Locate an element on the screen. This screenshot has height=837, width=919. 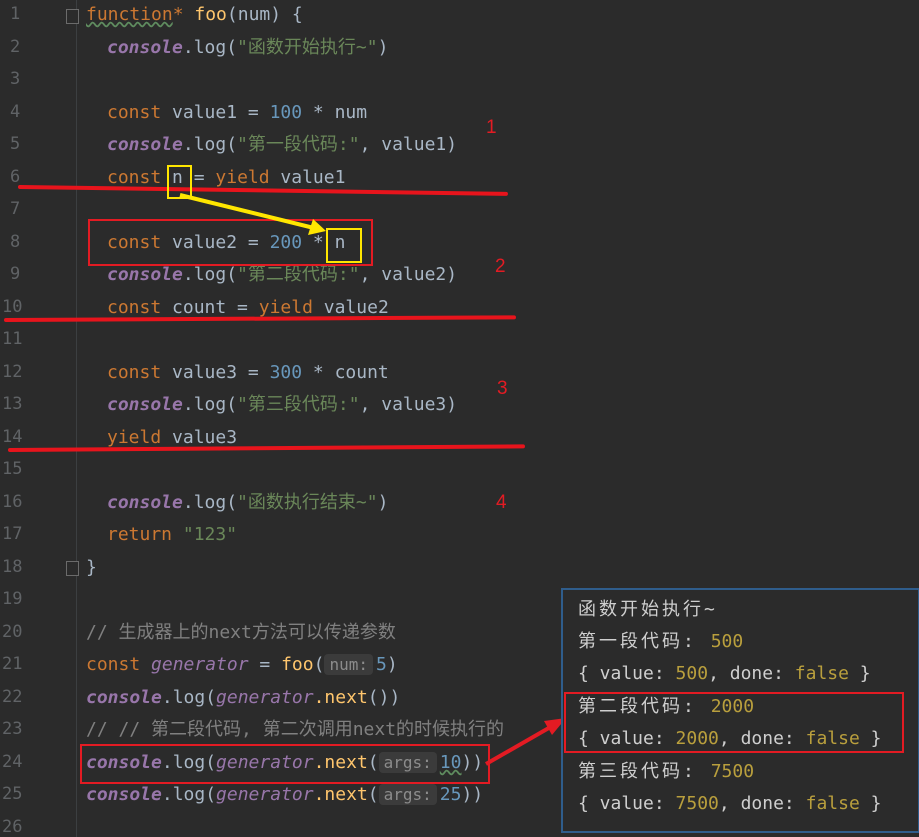
line-number: 20 is located at coordinates (12, 632).